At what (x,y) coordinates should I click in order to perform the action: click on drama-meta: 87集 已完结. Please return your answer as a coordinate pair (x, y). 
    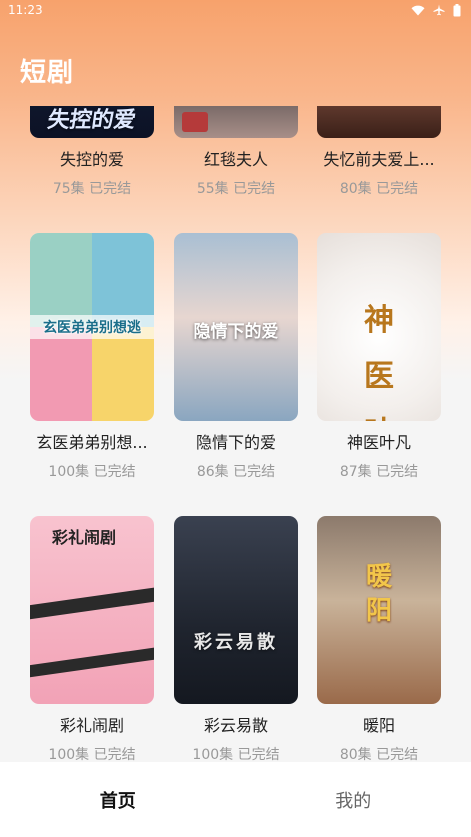
    Looking at the image, I should click on (379, 471).